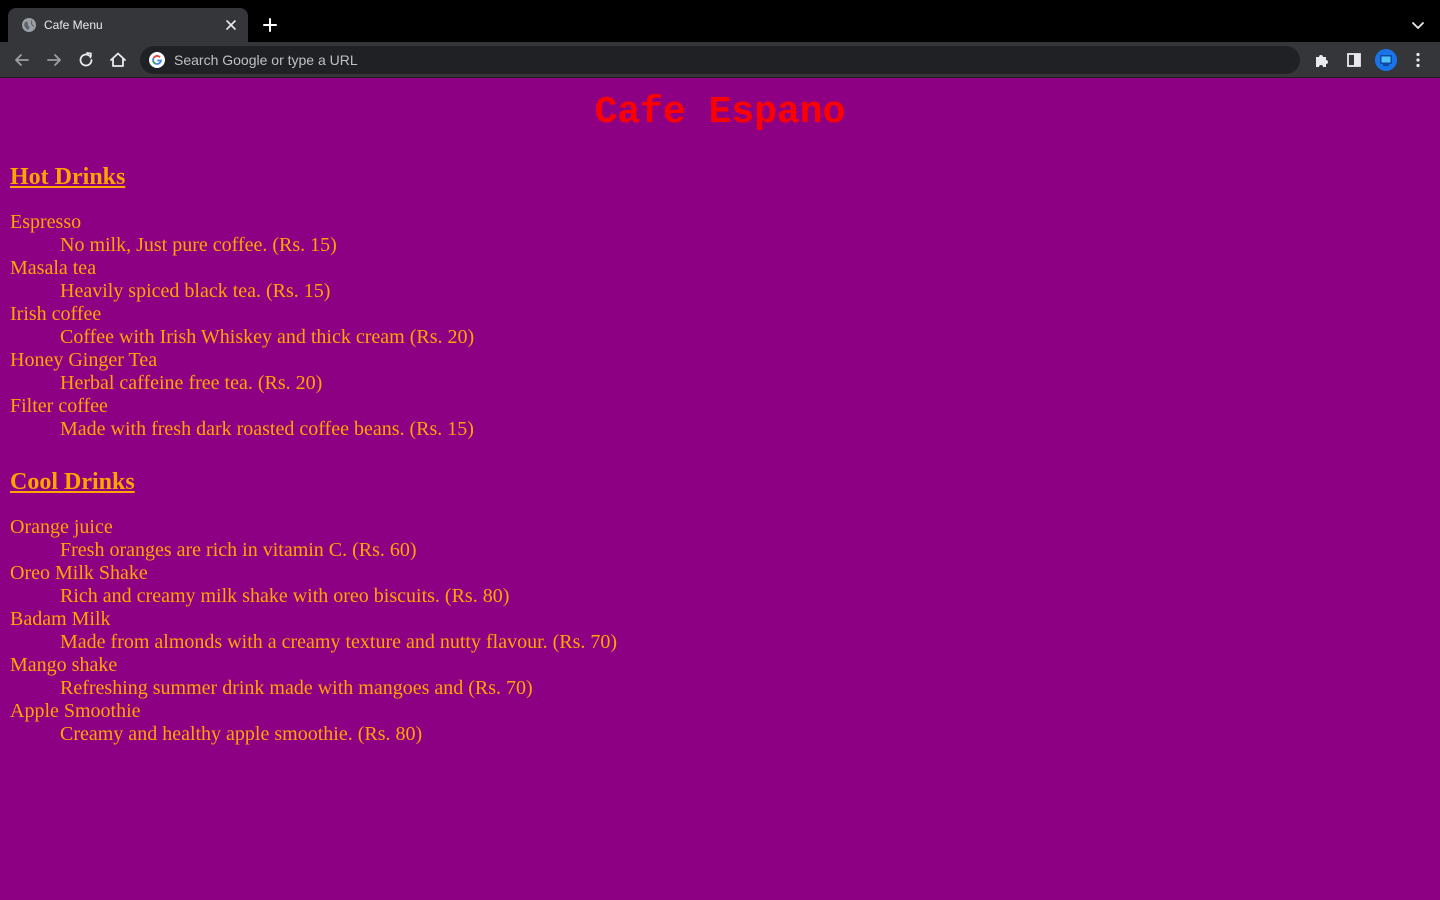 This screenshot has width=1440, height=900. What do you see at coordinates (157, 60) in the screenshot?
I see `google-icon` at bounding box center [157, 60].